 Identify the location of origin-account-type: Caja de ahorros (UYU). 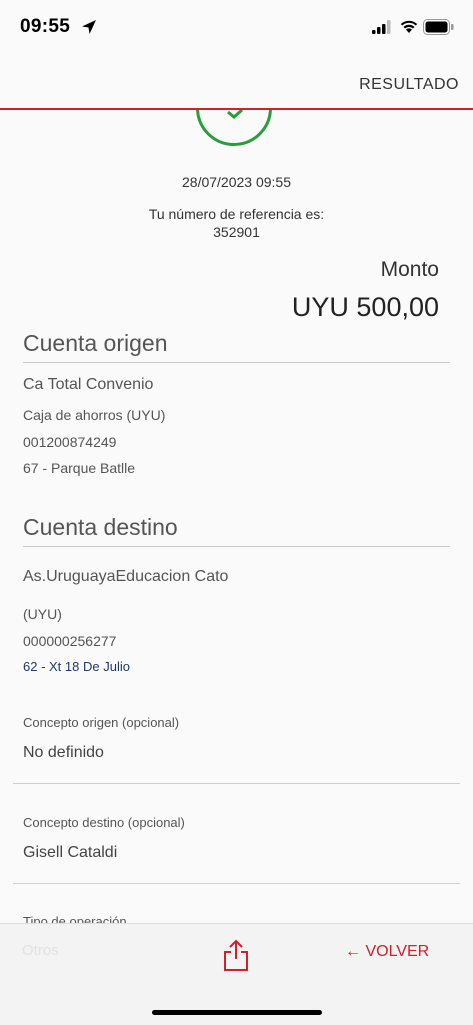
(94, 415).